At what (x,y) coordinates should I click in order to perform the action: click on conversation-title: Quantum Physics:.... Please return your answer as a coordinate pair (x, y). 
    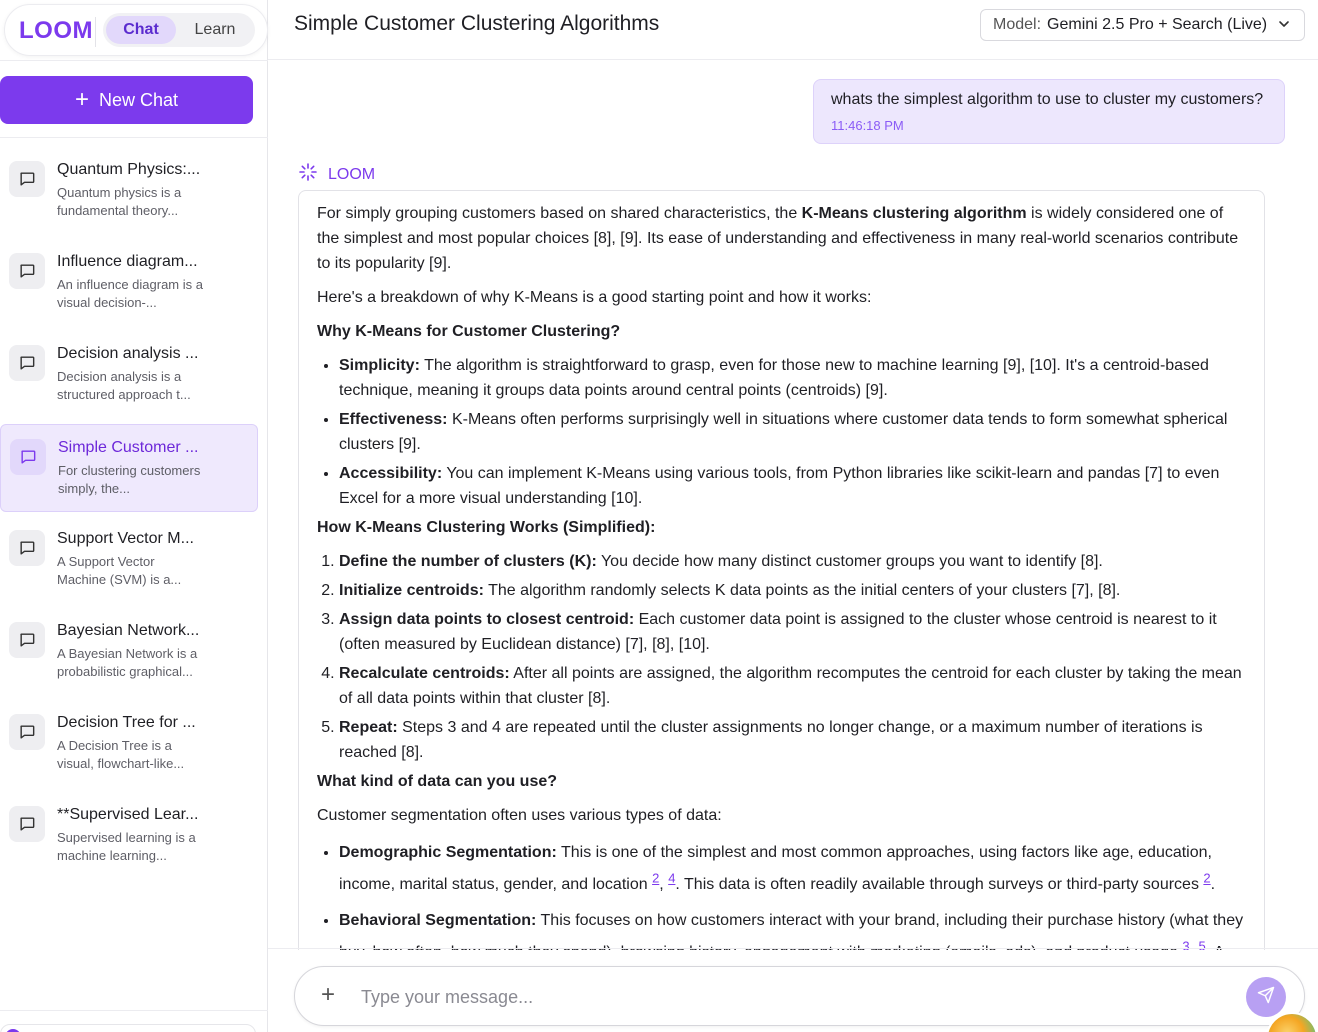
    Looking at the image, I should click on (129, 169).